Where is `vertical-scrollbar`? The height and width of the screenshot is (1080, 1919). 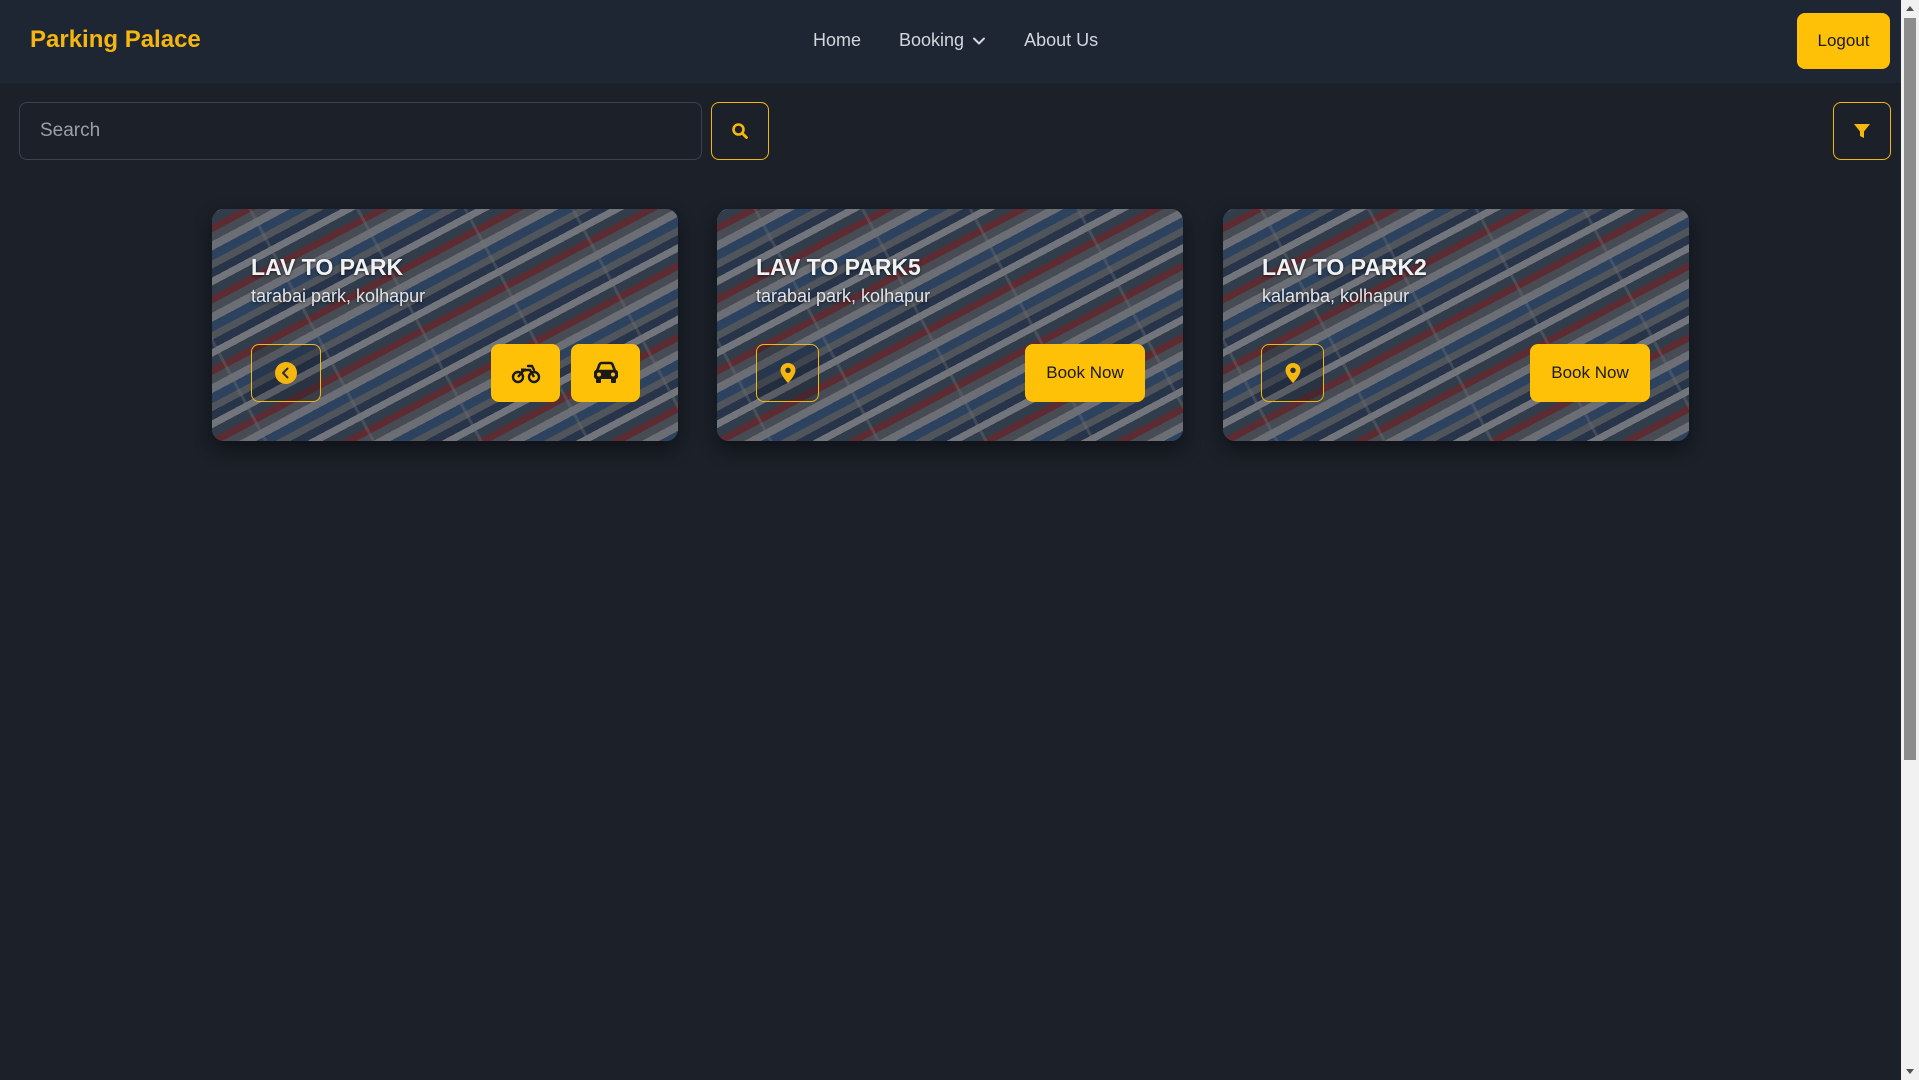 vertical-scrollbar is located at coordinates (1910, 540).